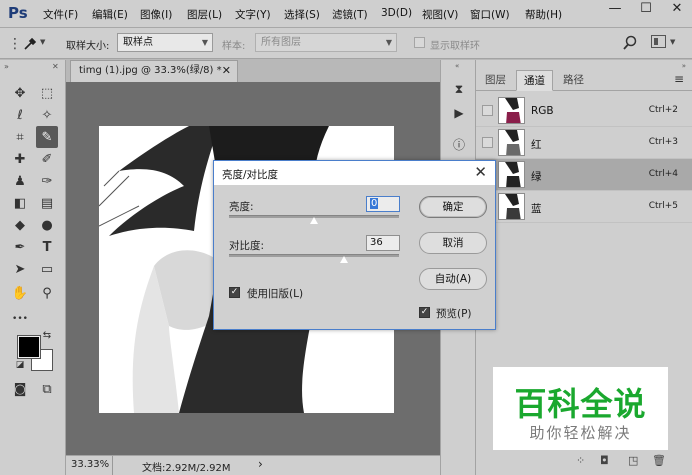 This screenshot has height=475, width=692. Describe the element at coordinates (630, 43) in the screenshot. I see `search-icon` at that location.